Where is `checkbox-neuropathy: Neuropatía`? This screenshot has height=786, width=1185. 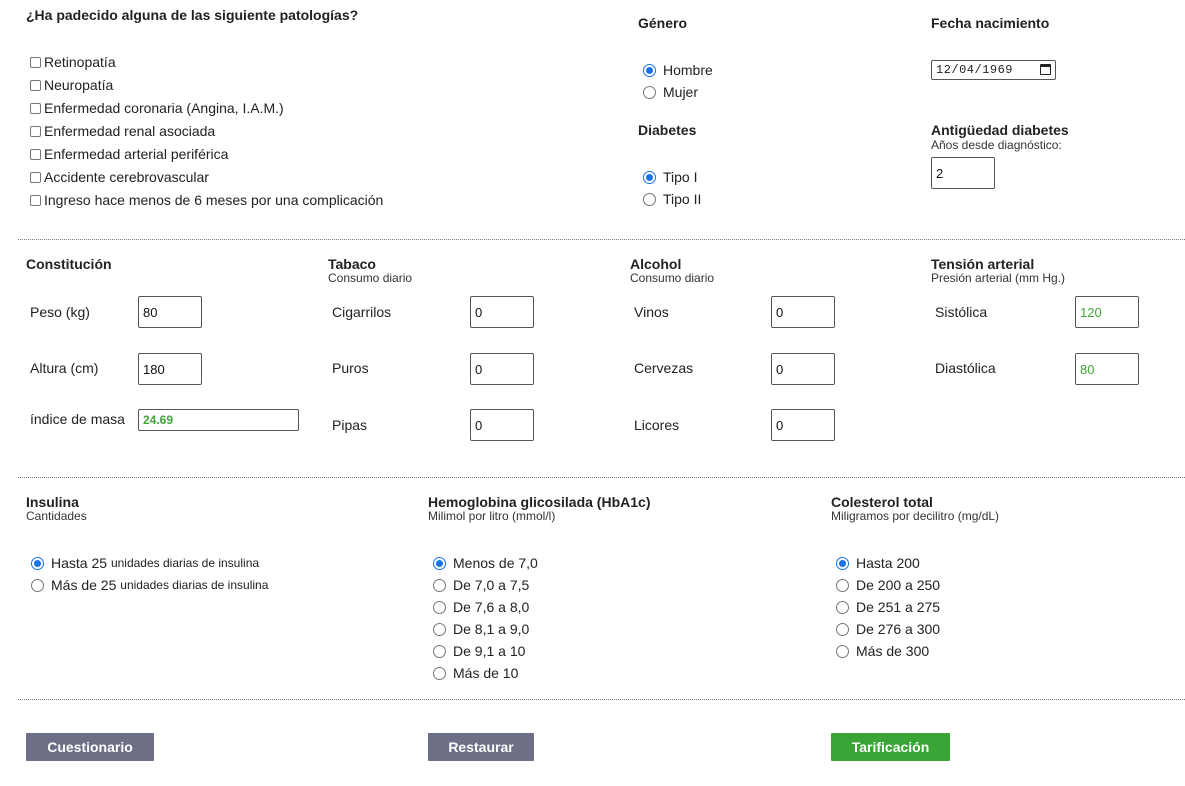
checkbox-neuropathy: Neuropatía is located at coordinates (71, 85).